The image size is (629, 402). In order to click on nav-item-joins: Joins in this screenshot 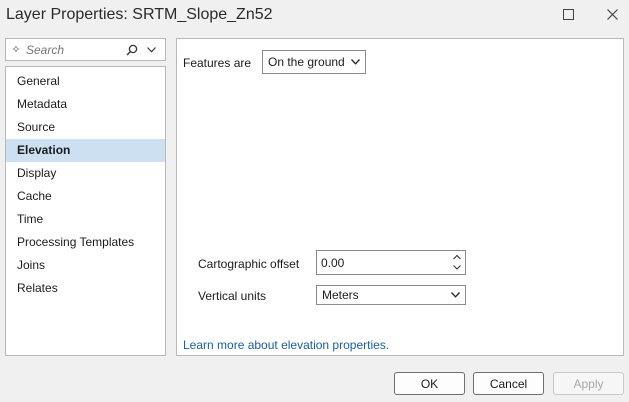, I will do `click(85, 265)`.